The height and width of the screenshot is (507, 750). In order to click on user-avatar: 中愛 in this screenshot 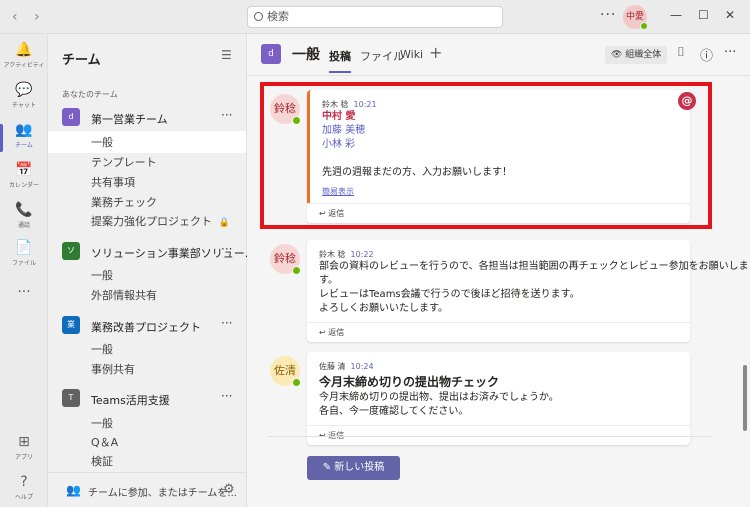, I will do `click(635, 17)`.